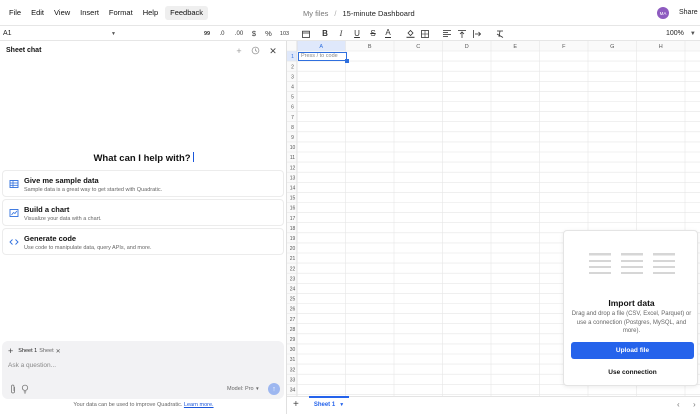 The width and height of the screenshot is (700, 414). I want to click on zoom-select: 100% ▼, so click(681, 33).